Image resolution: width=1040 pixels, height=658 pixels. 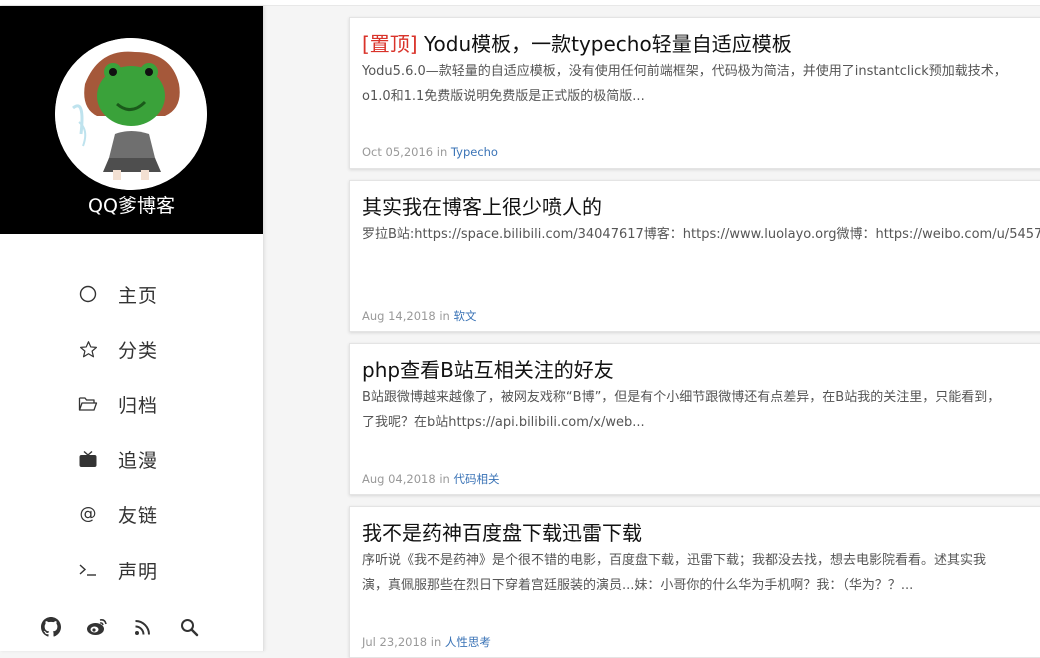 What do you see at coordinates (474, 152) in the screenshot?
I see `post-category-link: Typecho` at bounding box center [474, 152].